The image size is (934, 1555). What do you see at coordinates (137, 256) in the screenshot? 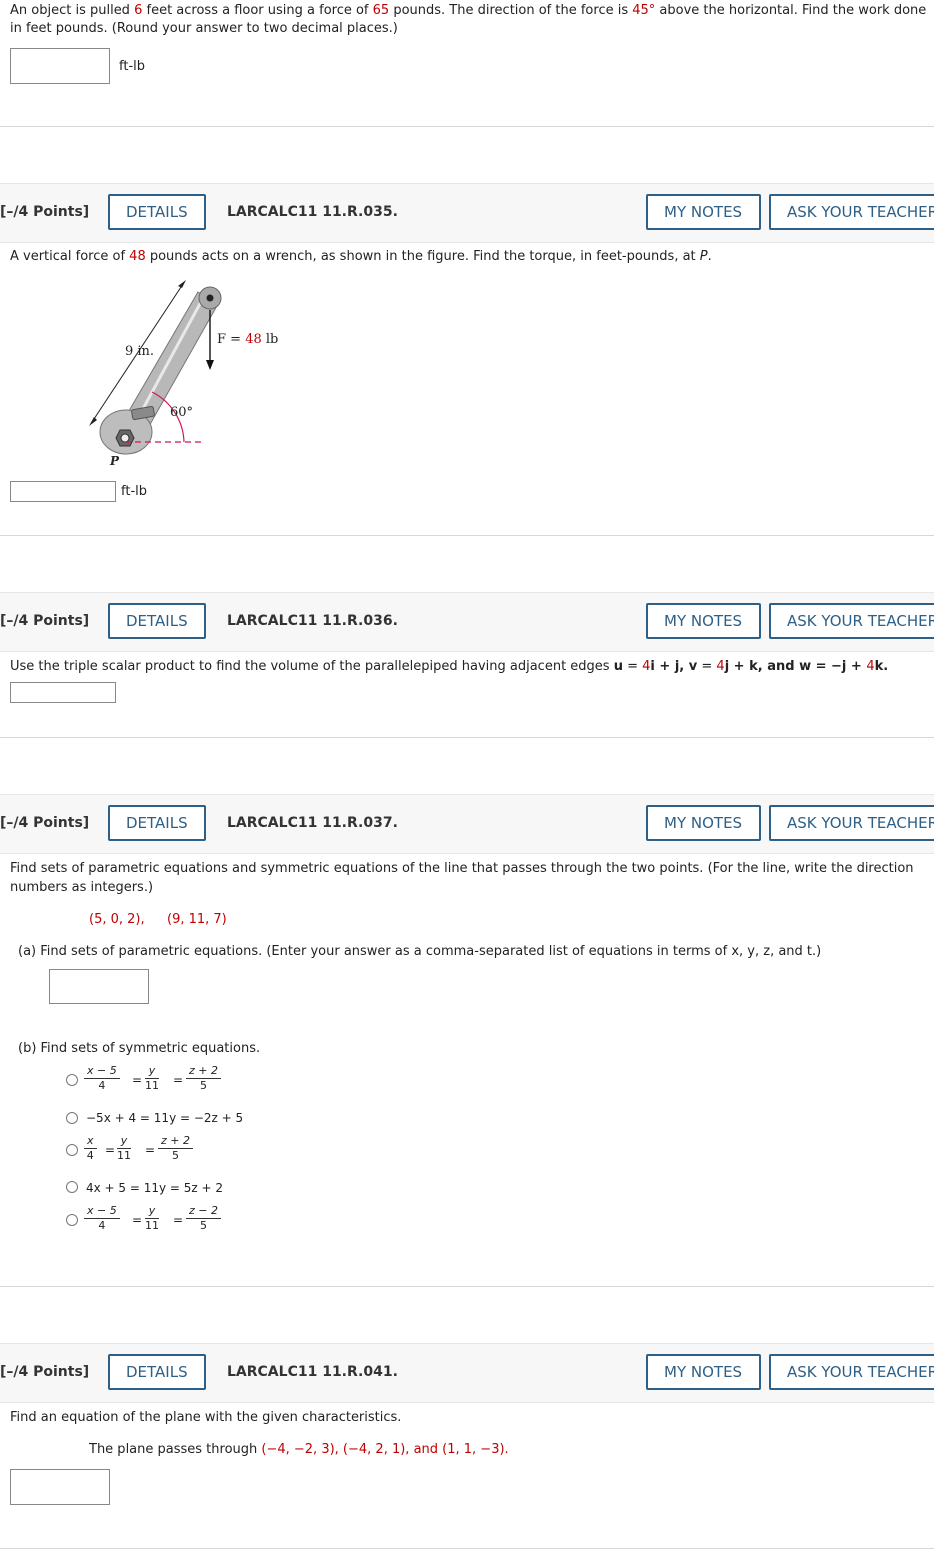
I see `q2-force: 48` at bounding box center [137, 256].